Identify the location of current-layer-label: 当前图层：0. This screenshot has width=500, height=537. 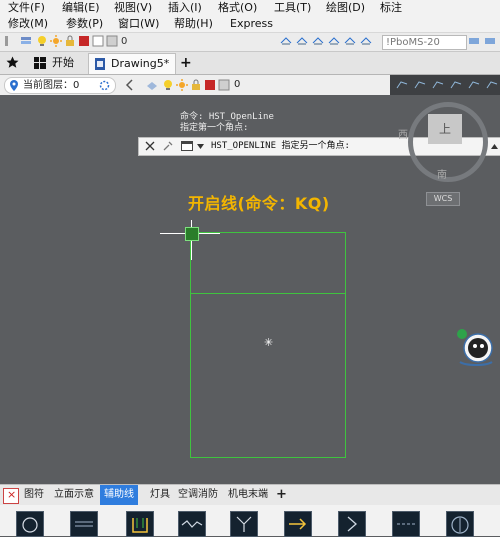
(51, 85).